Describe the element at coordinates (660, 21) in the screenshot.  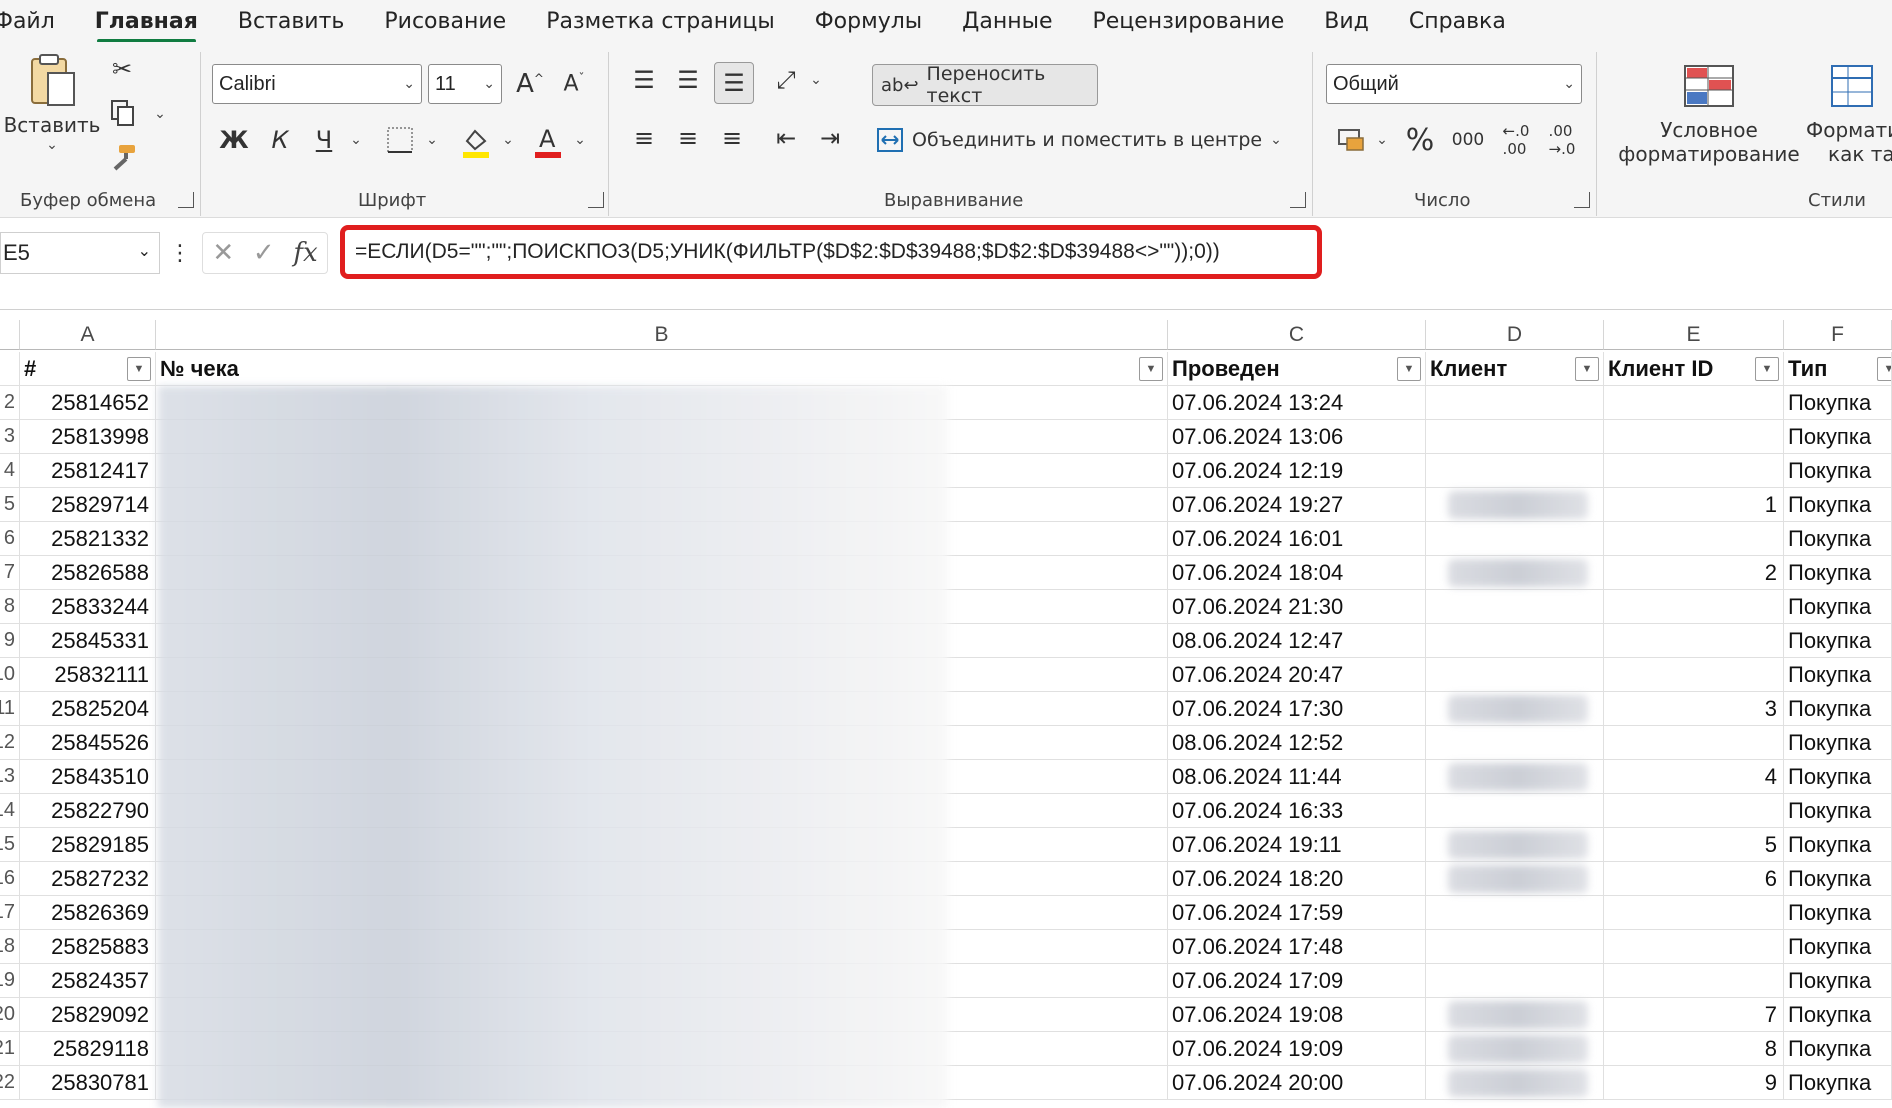
I see `menu-page-layout: Разметка страницы` at that location.